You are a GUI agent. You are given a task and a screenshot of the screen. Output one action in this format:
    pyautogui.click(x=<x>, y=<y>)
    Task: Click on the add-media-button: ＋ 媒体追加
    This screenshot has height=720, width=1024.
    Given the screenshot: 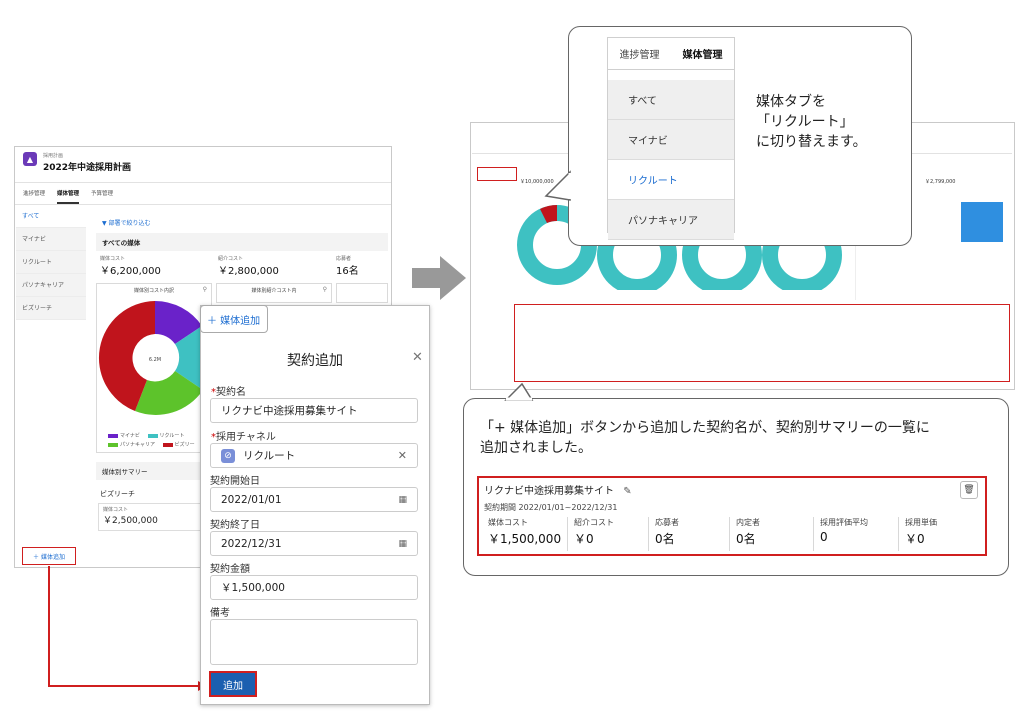 What is the action you would take?
    pyautogui.click(x=49, y=556)
    